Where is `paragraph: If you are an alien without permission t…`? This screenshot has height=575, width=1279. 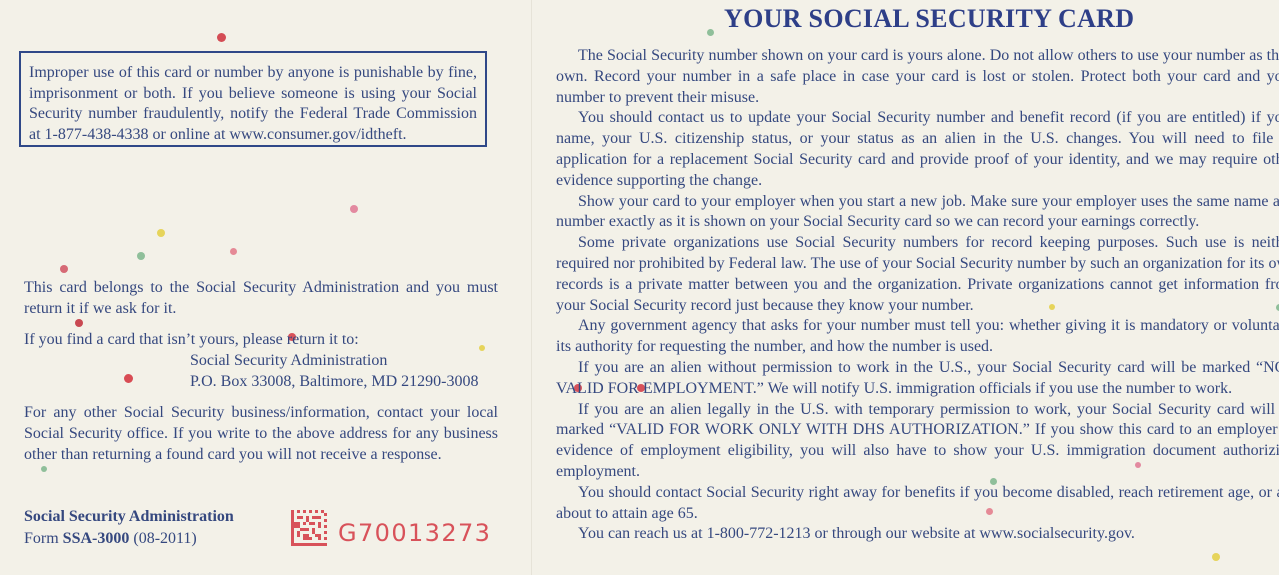
paragraph: If you are an alien without permission t… is located at coordinates (917, 377).